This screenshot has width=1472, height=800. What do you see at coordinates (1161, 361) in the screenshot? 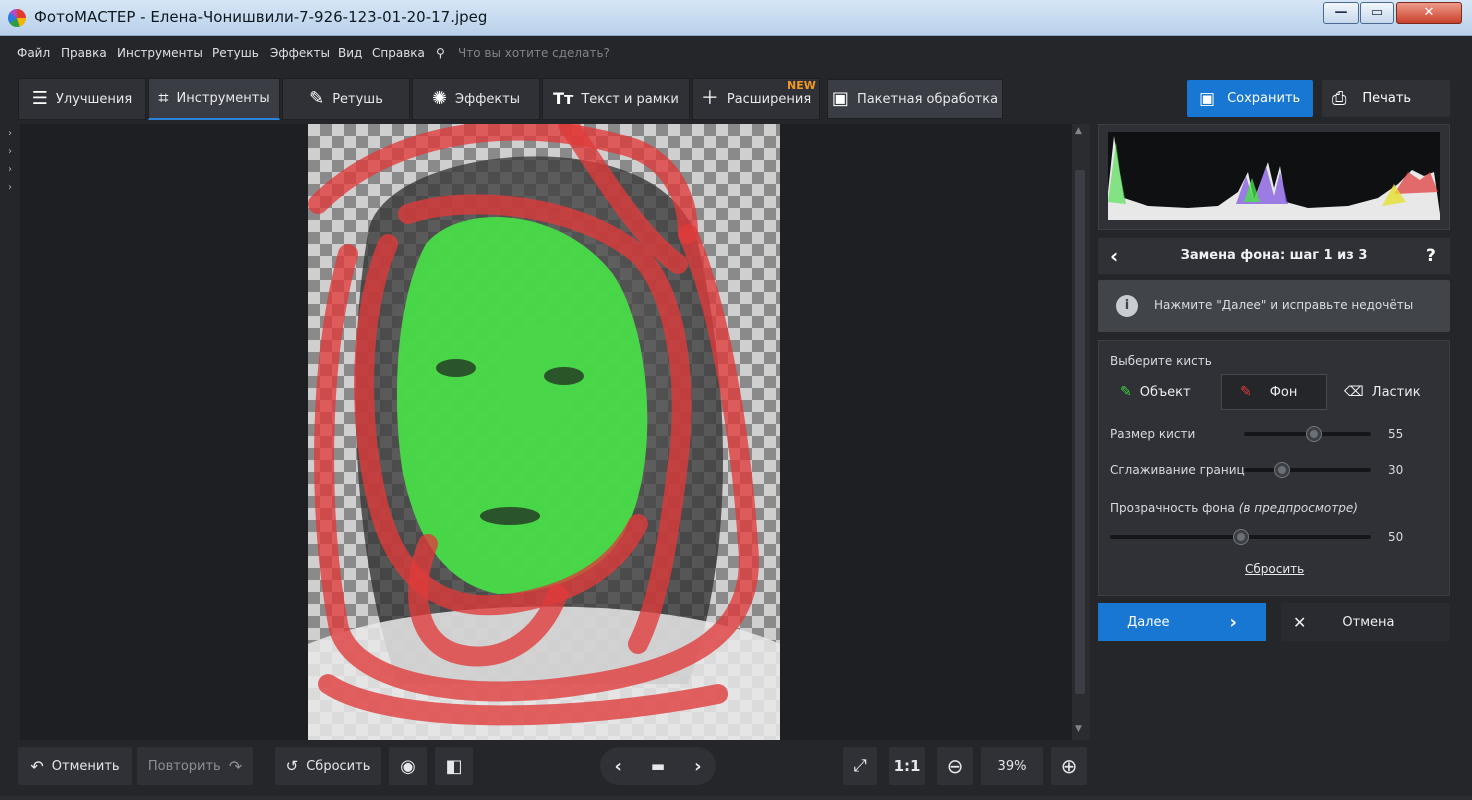
I see `brush-section-title: Выберите кисть` at bounding box center [1161, 361].